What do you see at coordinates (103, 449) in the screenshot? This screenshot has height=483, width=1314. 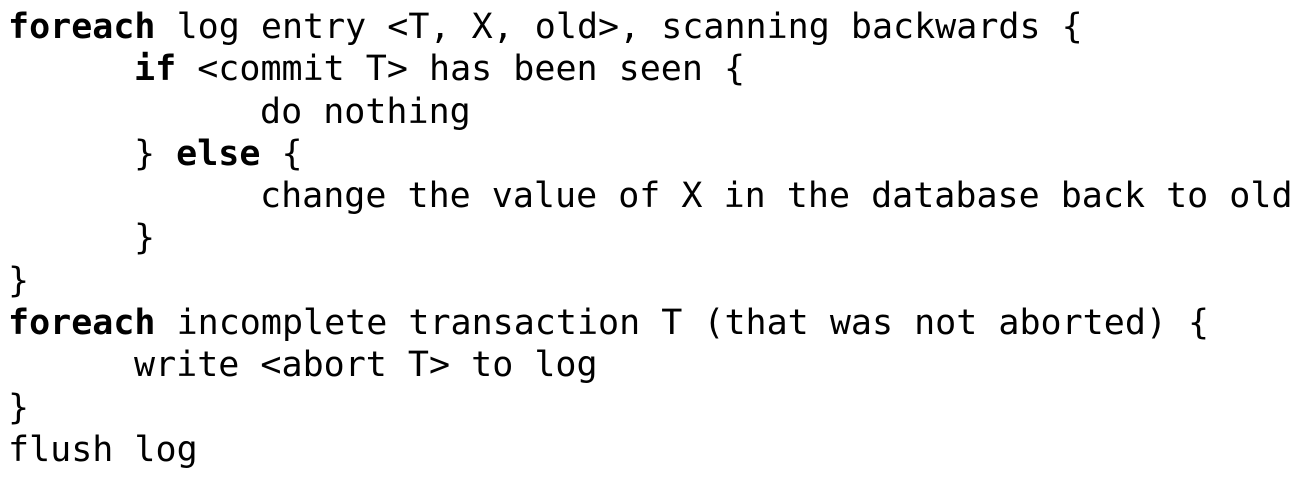 I see `code-text: flush log` at bounding box center [103, 449].